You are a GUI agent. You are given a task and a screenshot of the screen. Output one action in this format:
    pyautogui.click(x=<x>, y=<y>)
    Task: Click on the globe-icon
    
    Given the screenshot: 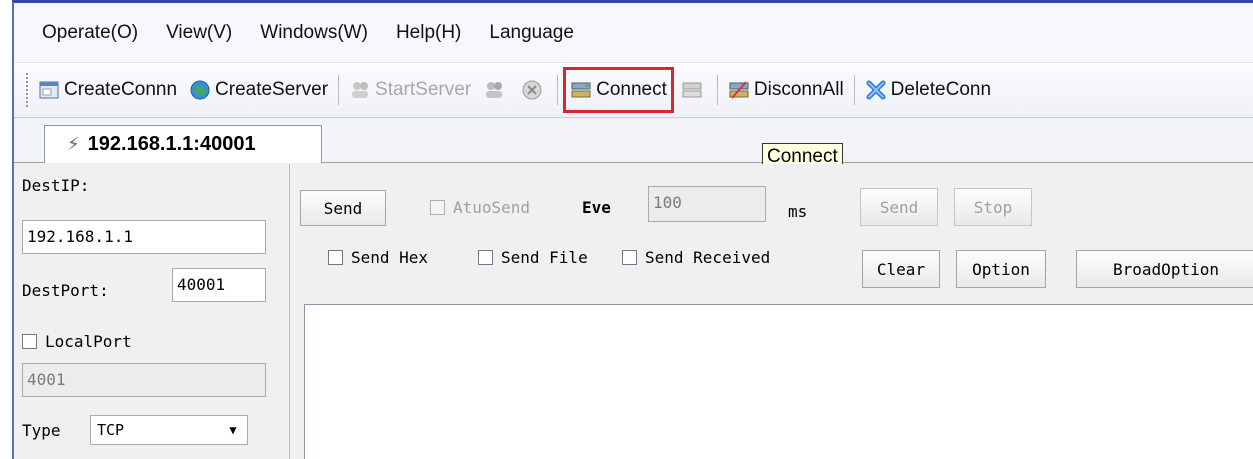 What is the action you would take?
    pyautogui.click(x=200, y=90)
    